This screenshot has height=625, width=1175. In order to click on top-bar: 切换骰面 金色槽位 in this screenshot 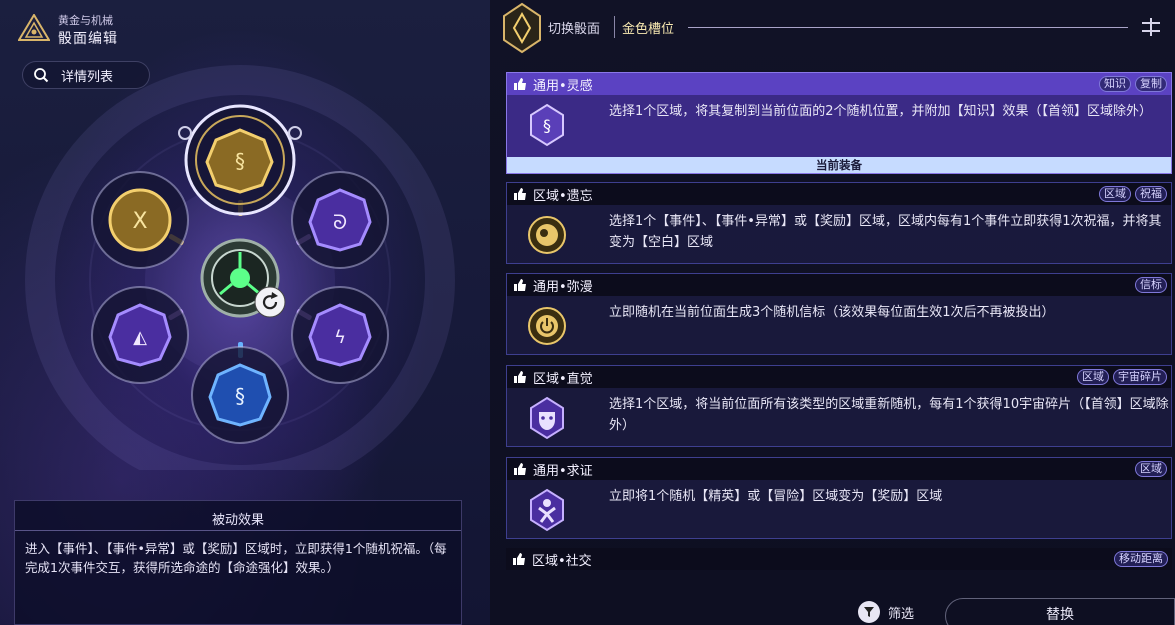, I will do `click(832, 28)`.